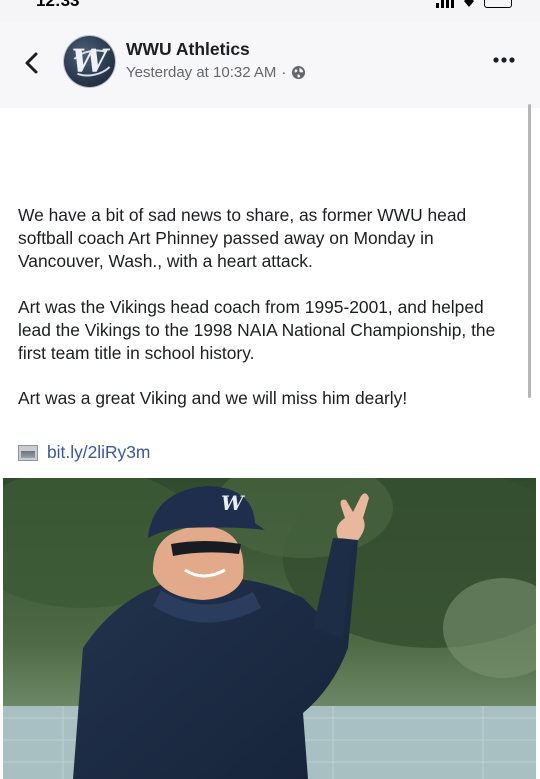 Image resolution: width=540 pixels, height=779 pixels. What do you see at coordinates (98, 452) in the screenshot?
I see `post-link-text: bit.ly/2liRy3m` at bounding box center [98, 452].